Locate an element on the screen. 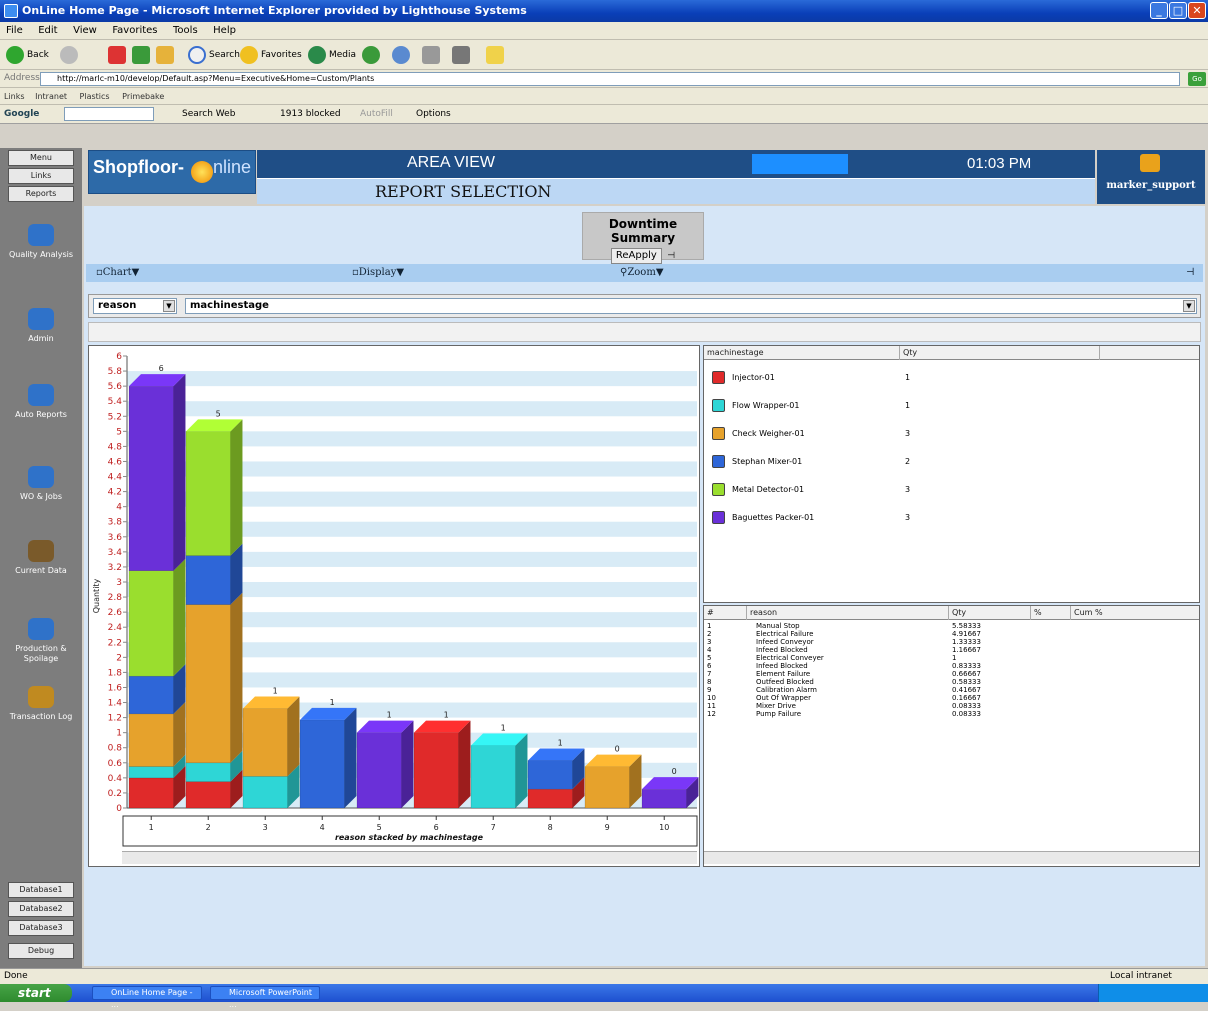 This screenshot has height=1011, width=1208. table-horizontal-scrollbar is located at coordinates (951, 857).